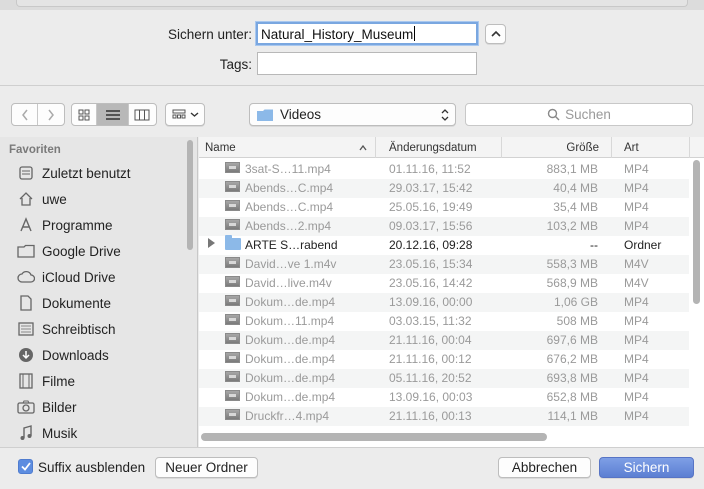 The image size is (704, 489). I want to click on file-size: 676,2 MB, so click(572, 359).